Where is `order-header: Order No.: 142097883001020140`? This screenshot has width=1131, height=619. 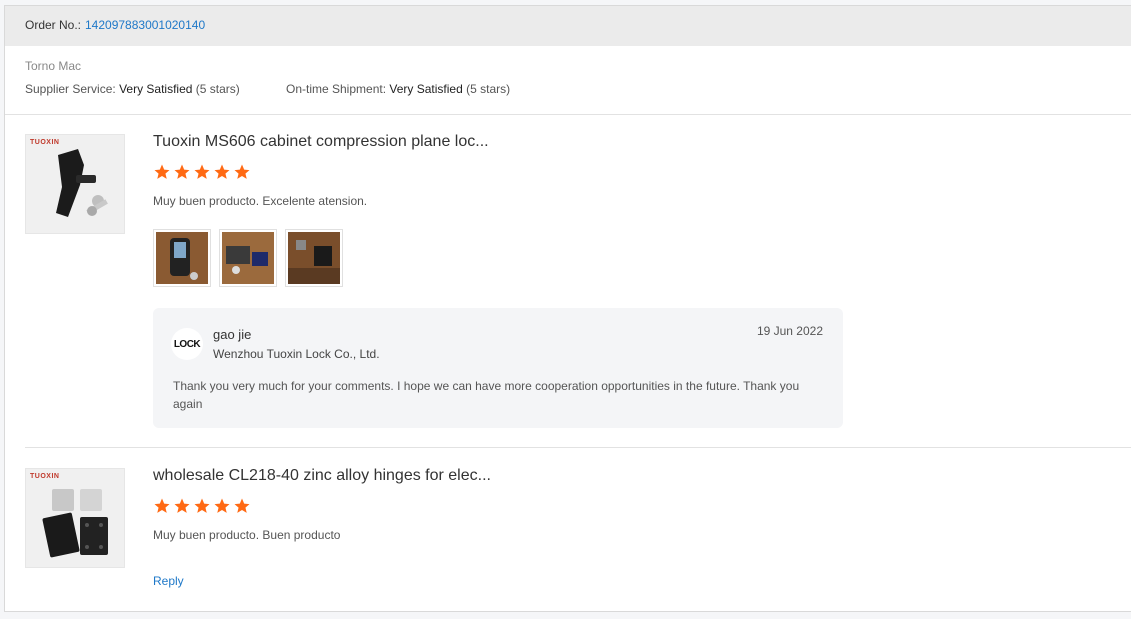
order-header: Order No.: 142097883001020140 is located at coordinates (568, 26).